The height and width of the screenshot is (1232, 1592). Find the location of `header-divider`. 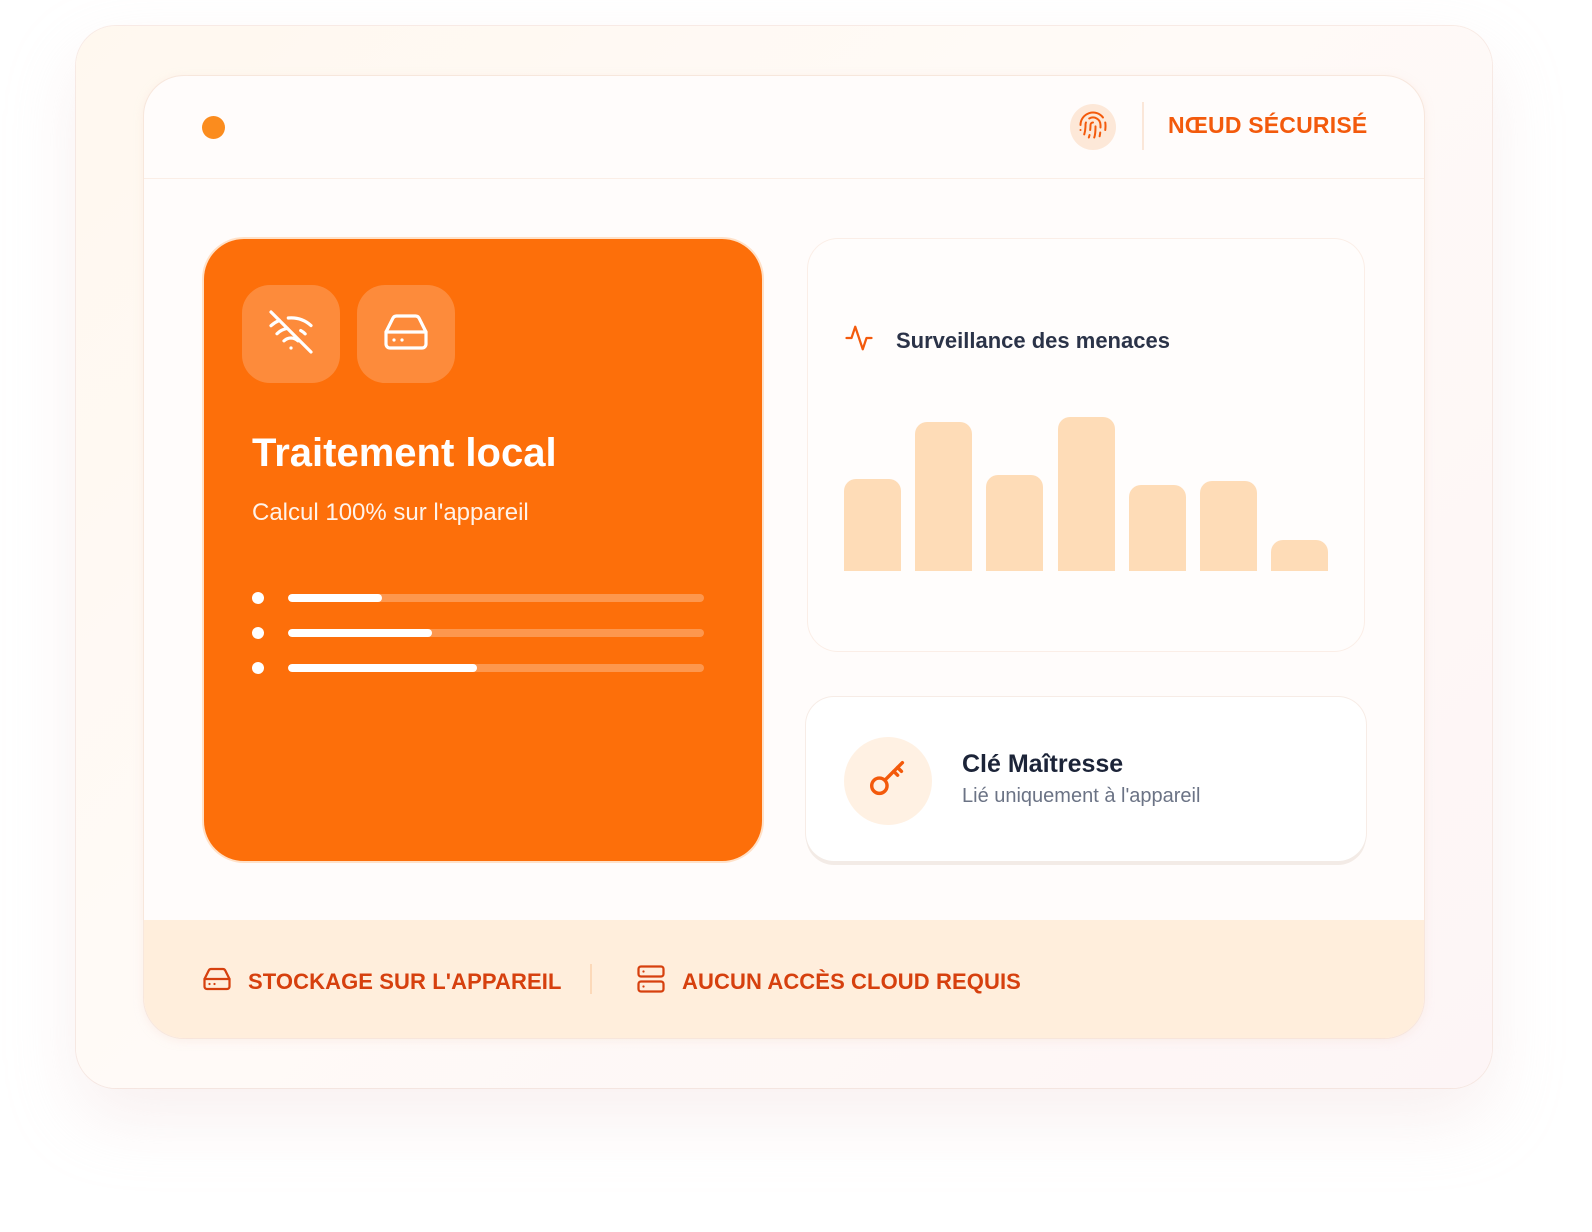

header-divider is located at coordinates (1143, 126).